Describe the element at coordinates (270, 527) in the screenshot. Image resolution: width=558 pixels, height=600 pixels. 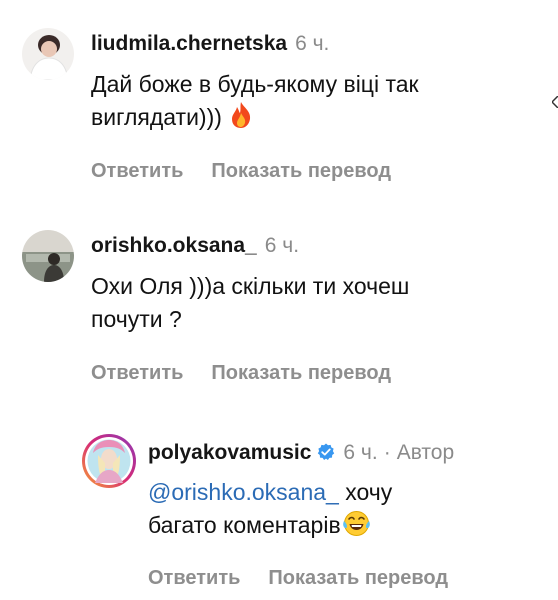
I see `comment-text-line: багато коментарів` at that location.